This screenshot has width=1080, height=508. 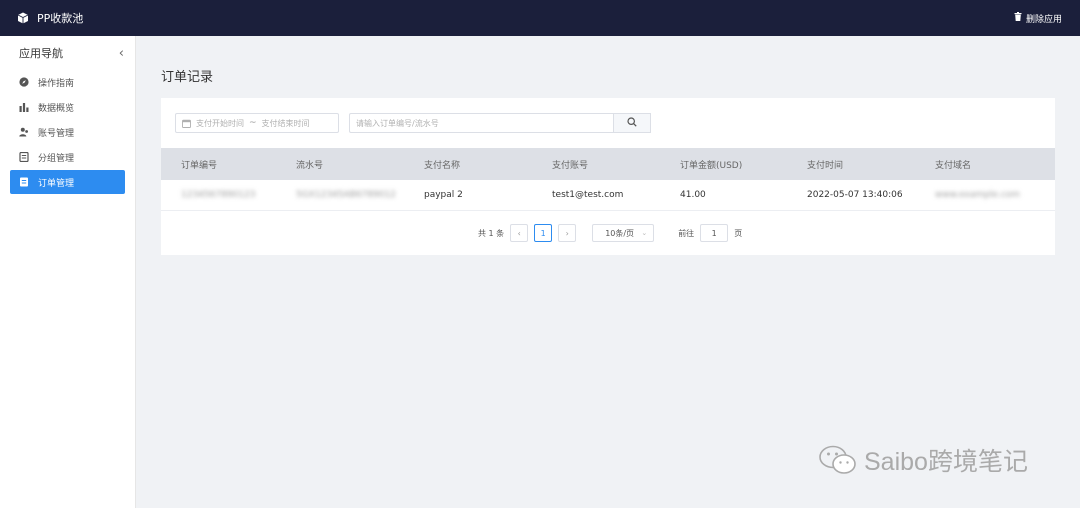 What do you see at coordinates (24, 157) in the screenshot?
I see `list-icon` at bounding box center [24, 157].